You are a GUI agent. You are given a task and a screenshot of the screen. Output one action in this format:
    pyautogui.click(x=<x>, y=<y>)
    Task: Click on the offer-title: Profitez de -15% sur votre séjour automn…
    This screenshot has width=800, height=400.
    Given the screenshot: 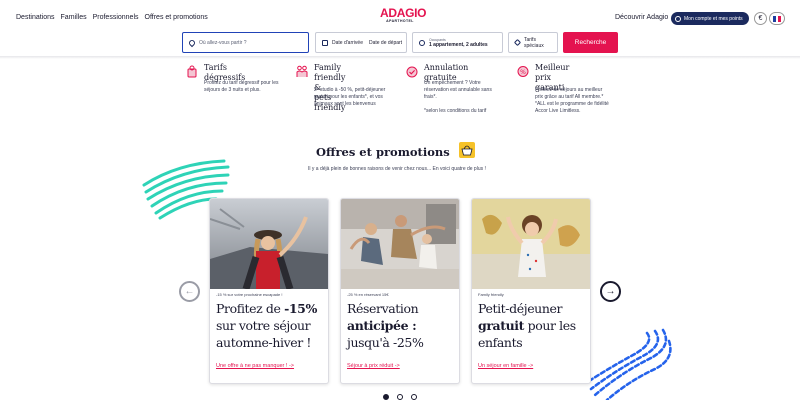 What is the action you would take?
    pyautogui.click(x=272, y=325)
    